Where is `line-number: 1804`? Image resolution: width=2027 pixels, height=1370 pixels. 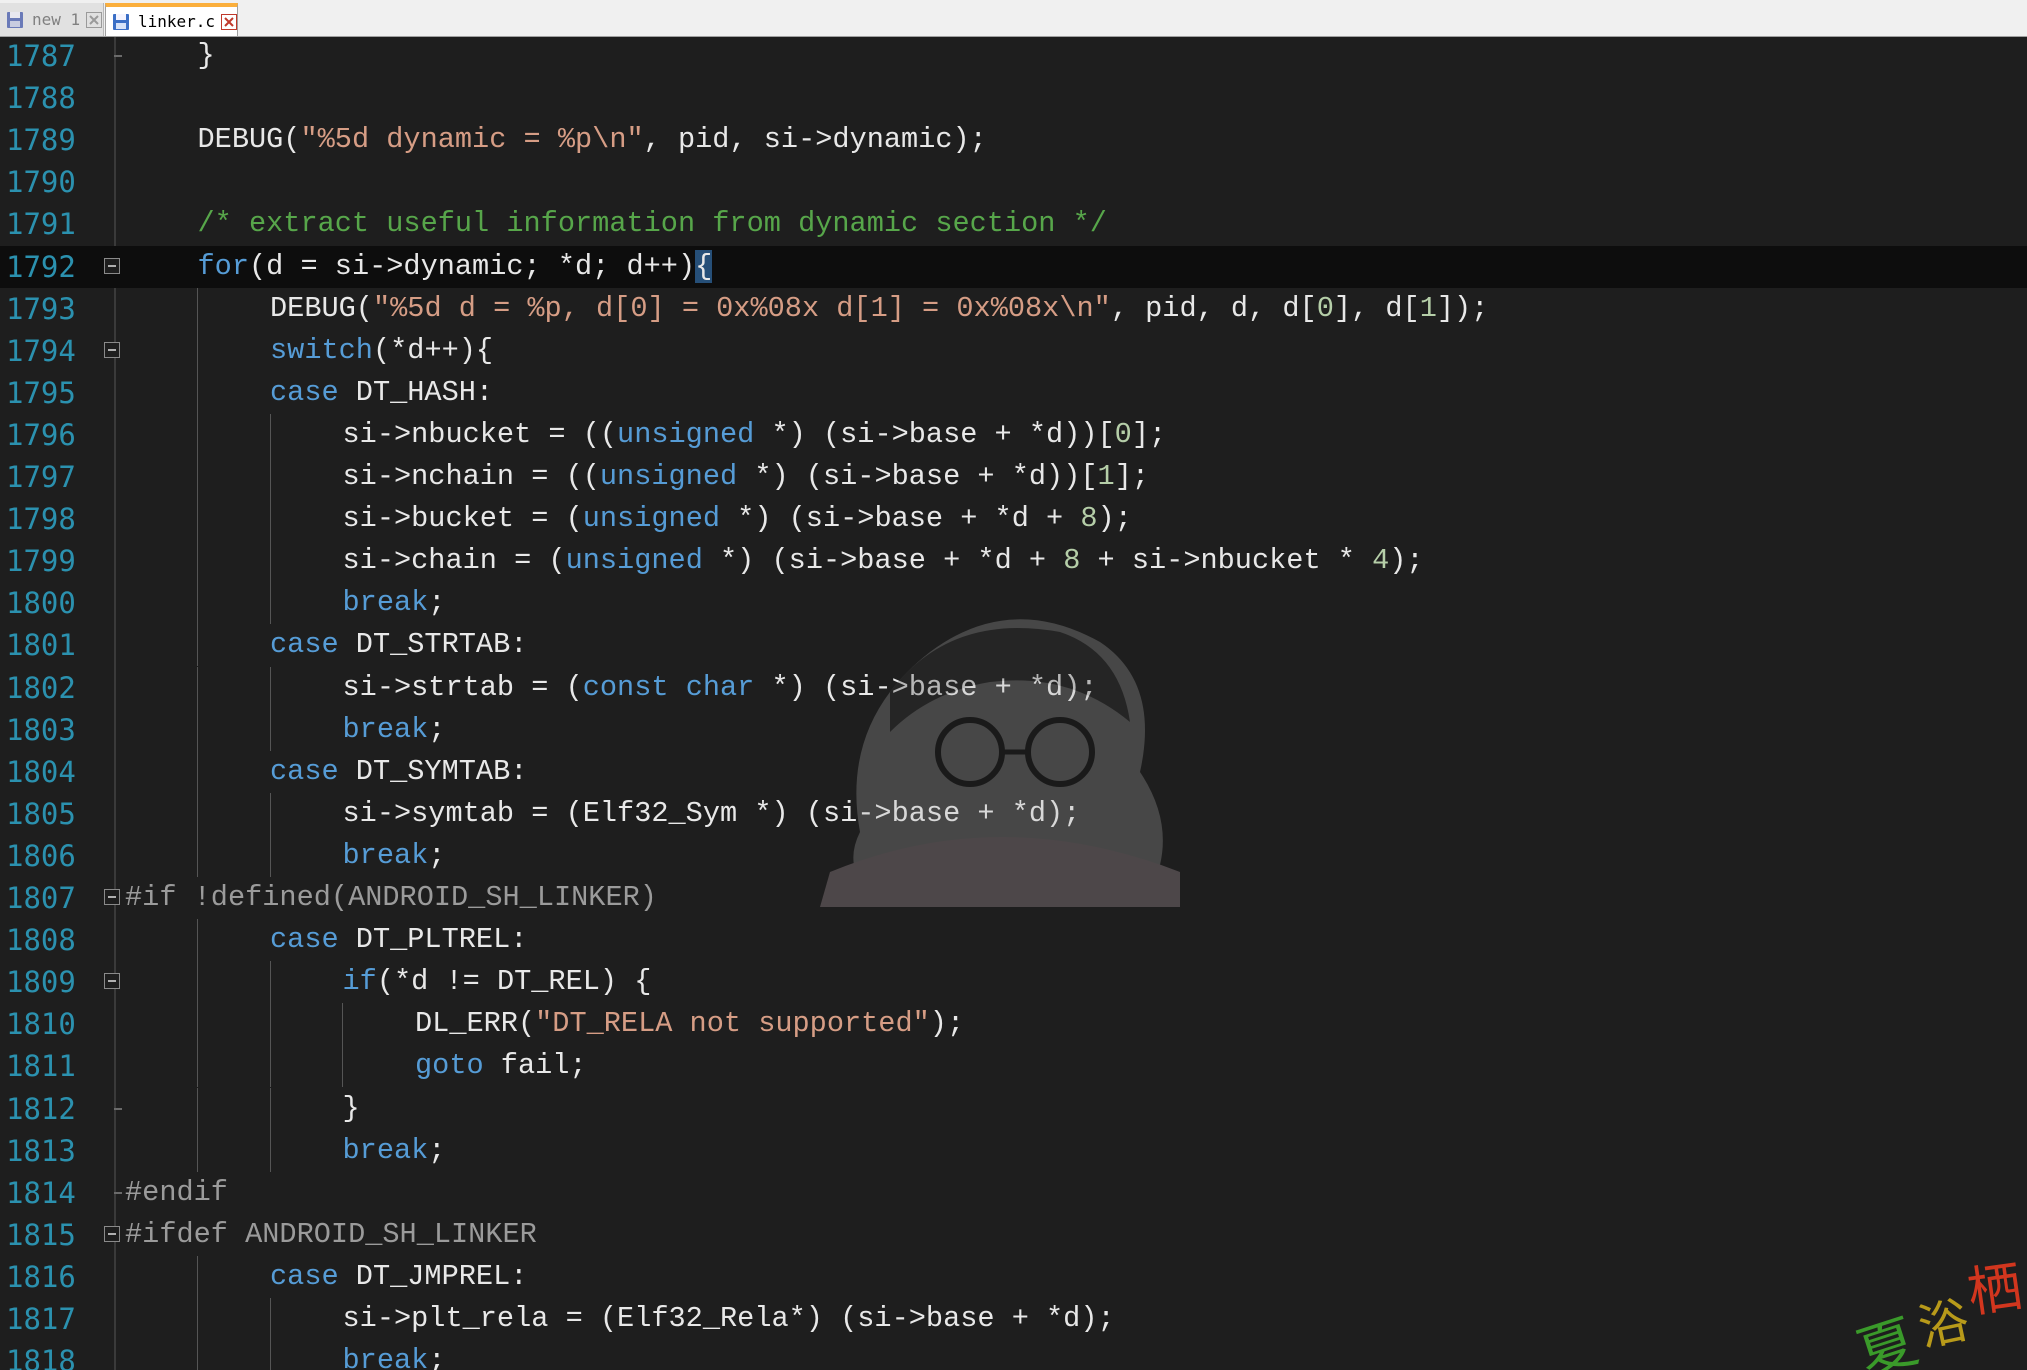 line-number: 1804 is located at coordinates (41, 771).